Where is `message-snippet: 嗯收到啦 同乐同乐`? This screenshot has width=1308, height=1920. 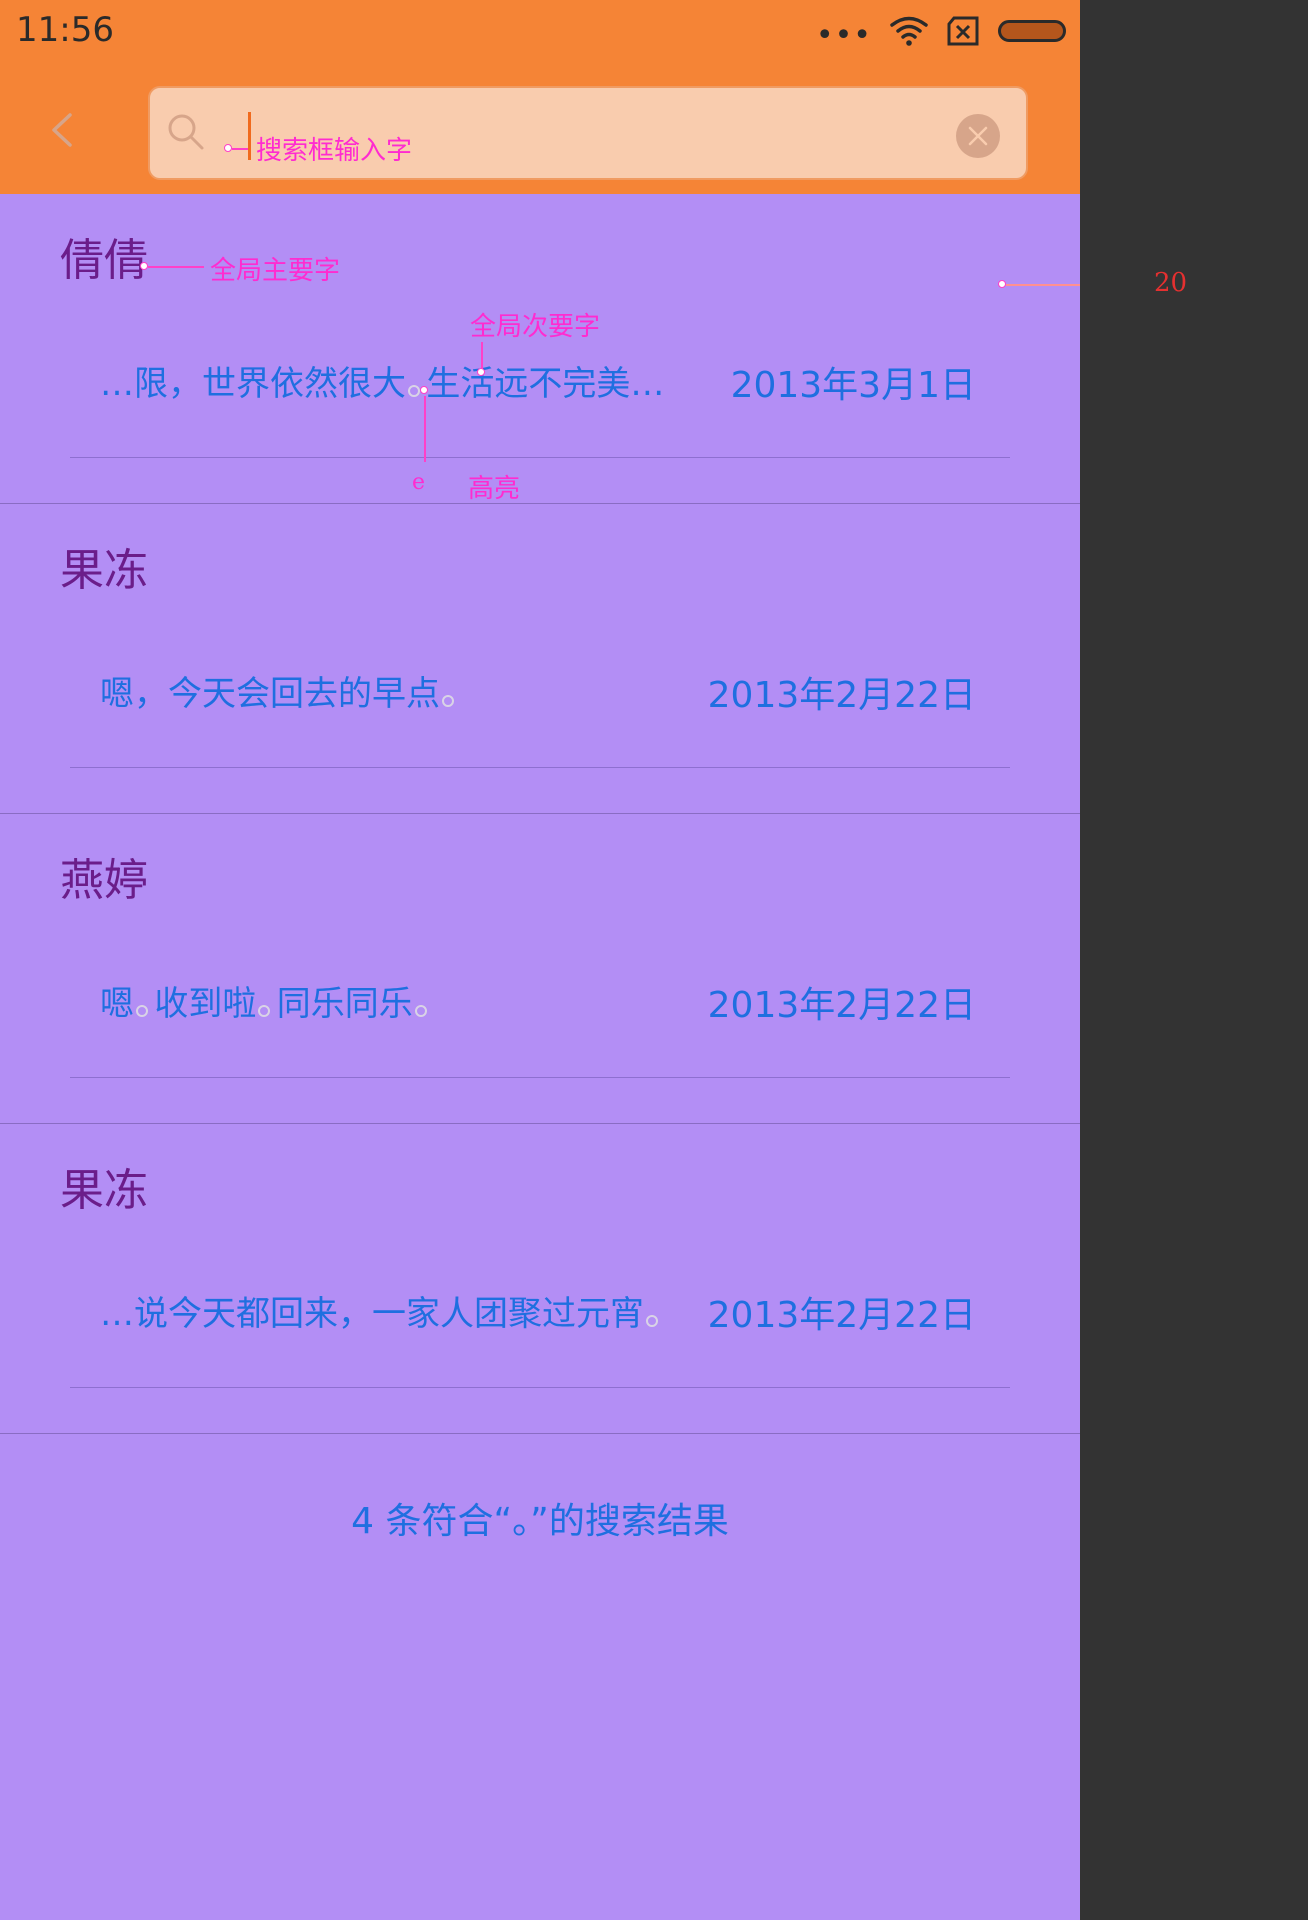 message-snippet: 嗯收到啦 同乐同乐 is located at coordinates (266, 1000).